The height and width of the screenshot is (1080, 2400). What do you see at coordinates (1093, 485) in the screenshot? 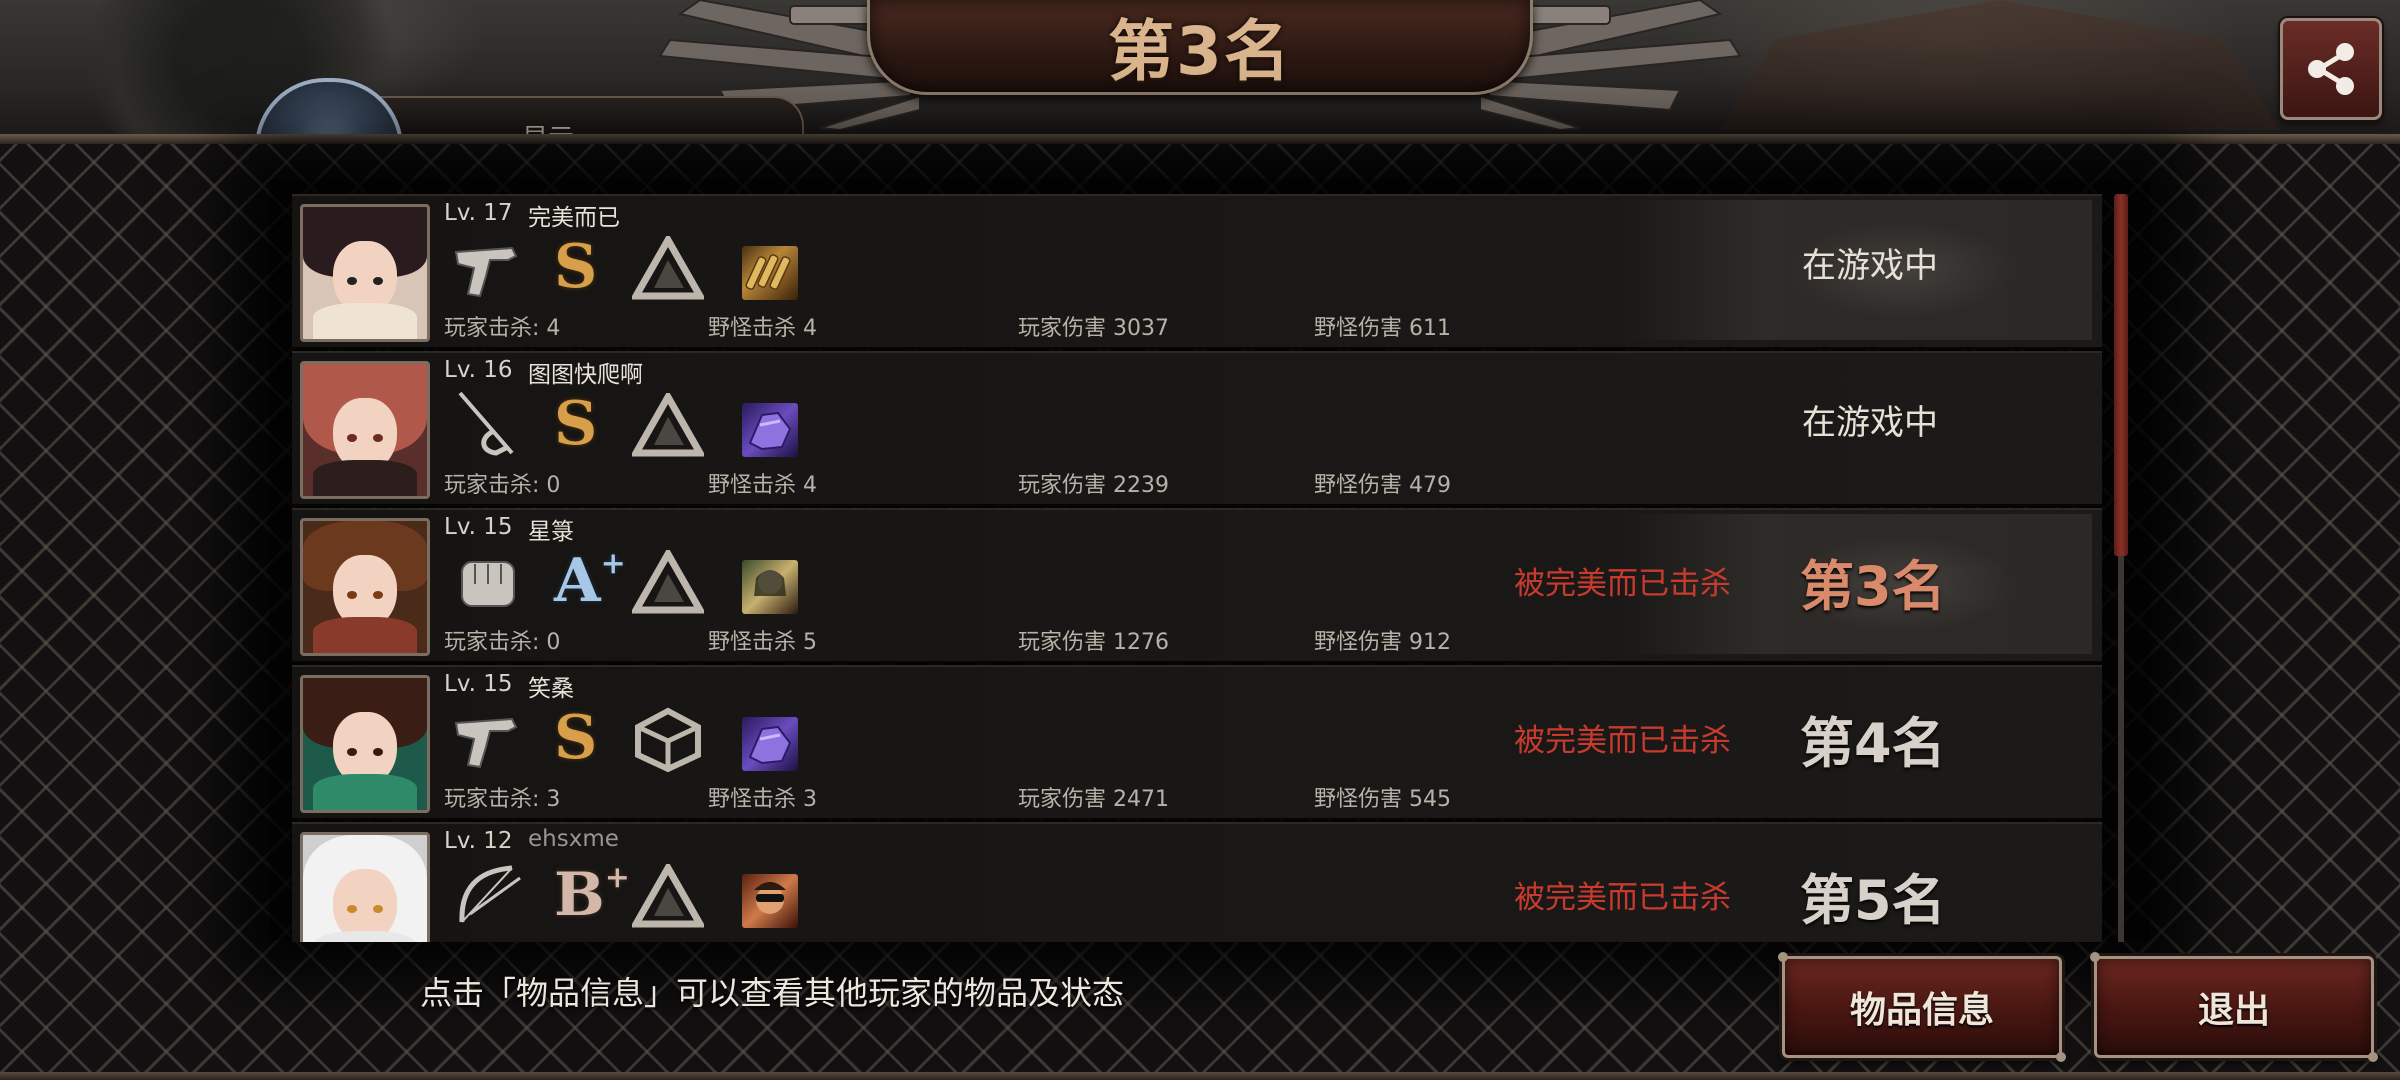
I see `player-damage: 玩家伤害 2239` at bounding box center [1093, 485].